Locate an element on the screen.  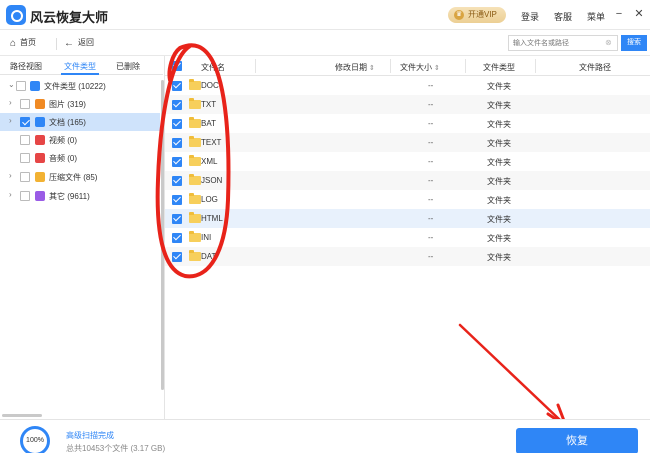
table-row: LOG -- 文件夹 is located at coordinates (407, 199).